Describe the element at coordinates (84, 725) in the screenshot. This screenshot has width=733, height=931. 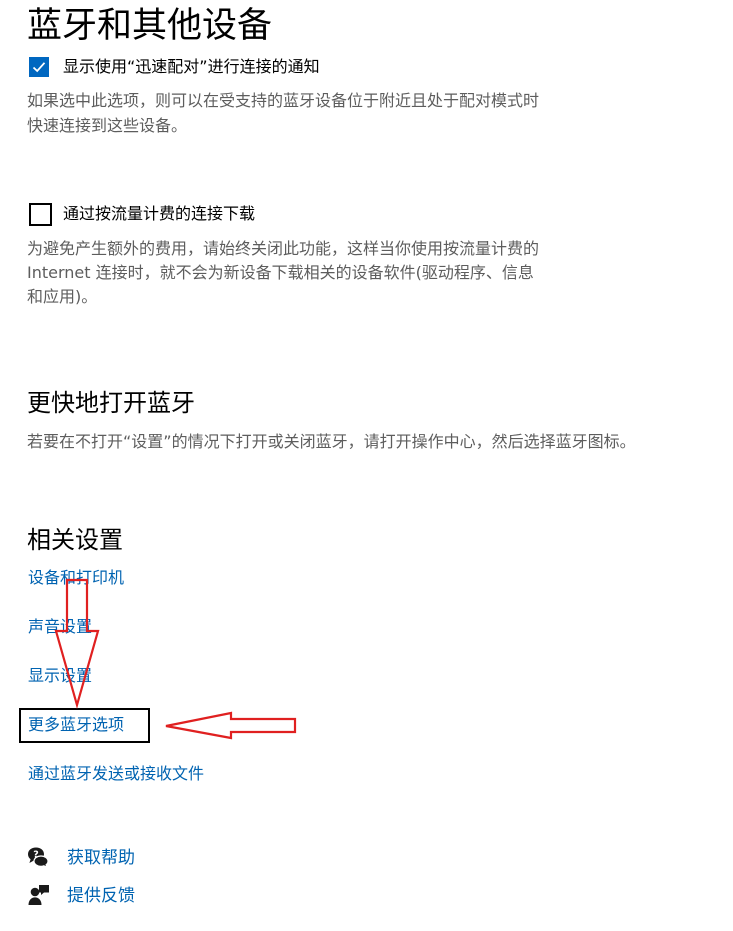
I see `highlight-box` at that location.